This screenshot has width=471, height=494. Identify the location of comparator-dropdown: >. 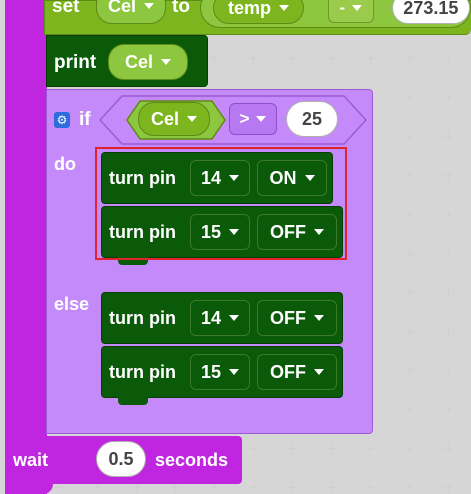
(253, 119).